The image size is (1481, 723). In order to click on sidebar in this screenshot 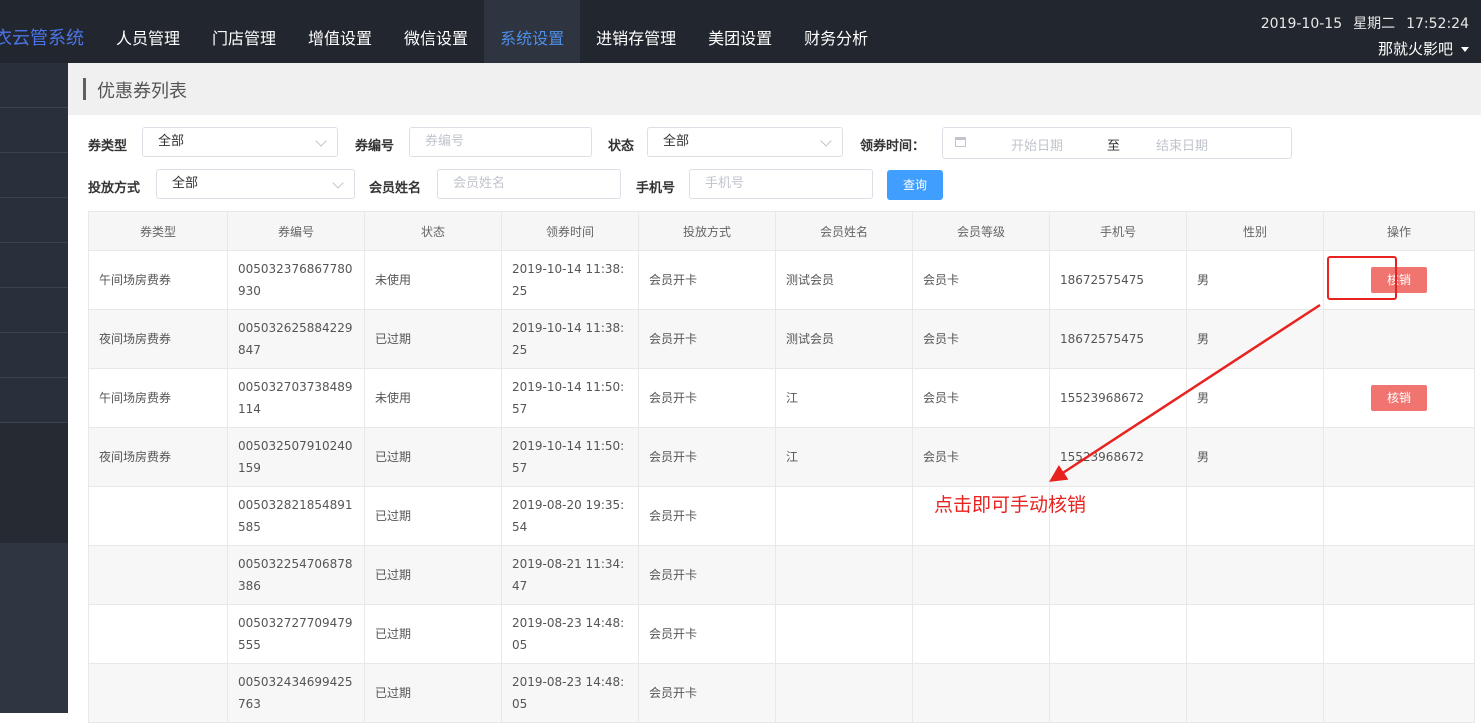, I will do `click(34, 388)`.